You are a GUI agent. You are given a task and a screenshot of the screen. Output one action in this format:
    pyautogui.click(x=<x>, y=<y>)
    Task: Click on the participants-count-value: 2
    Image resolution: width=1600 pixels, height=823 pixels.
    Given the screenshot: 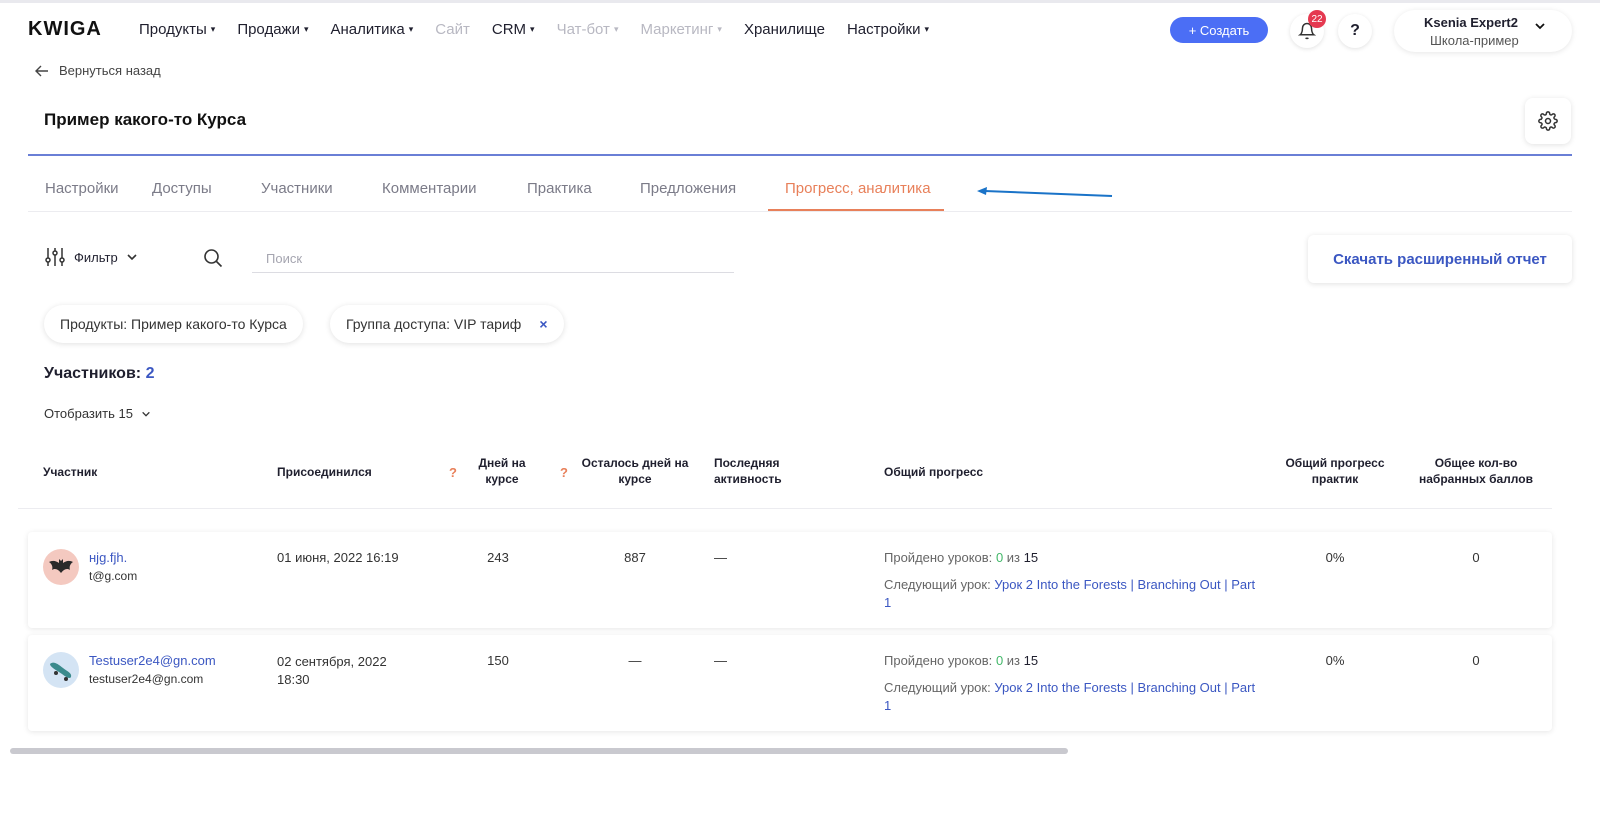 What is the action you would take?
    pyautogui.click(x=150, y=373)
    